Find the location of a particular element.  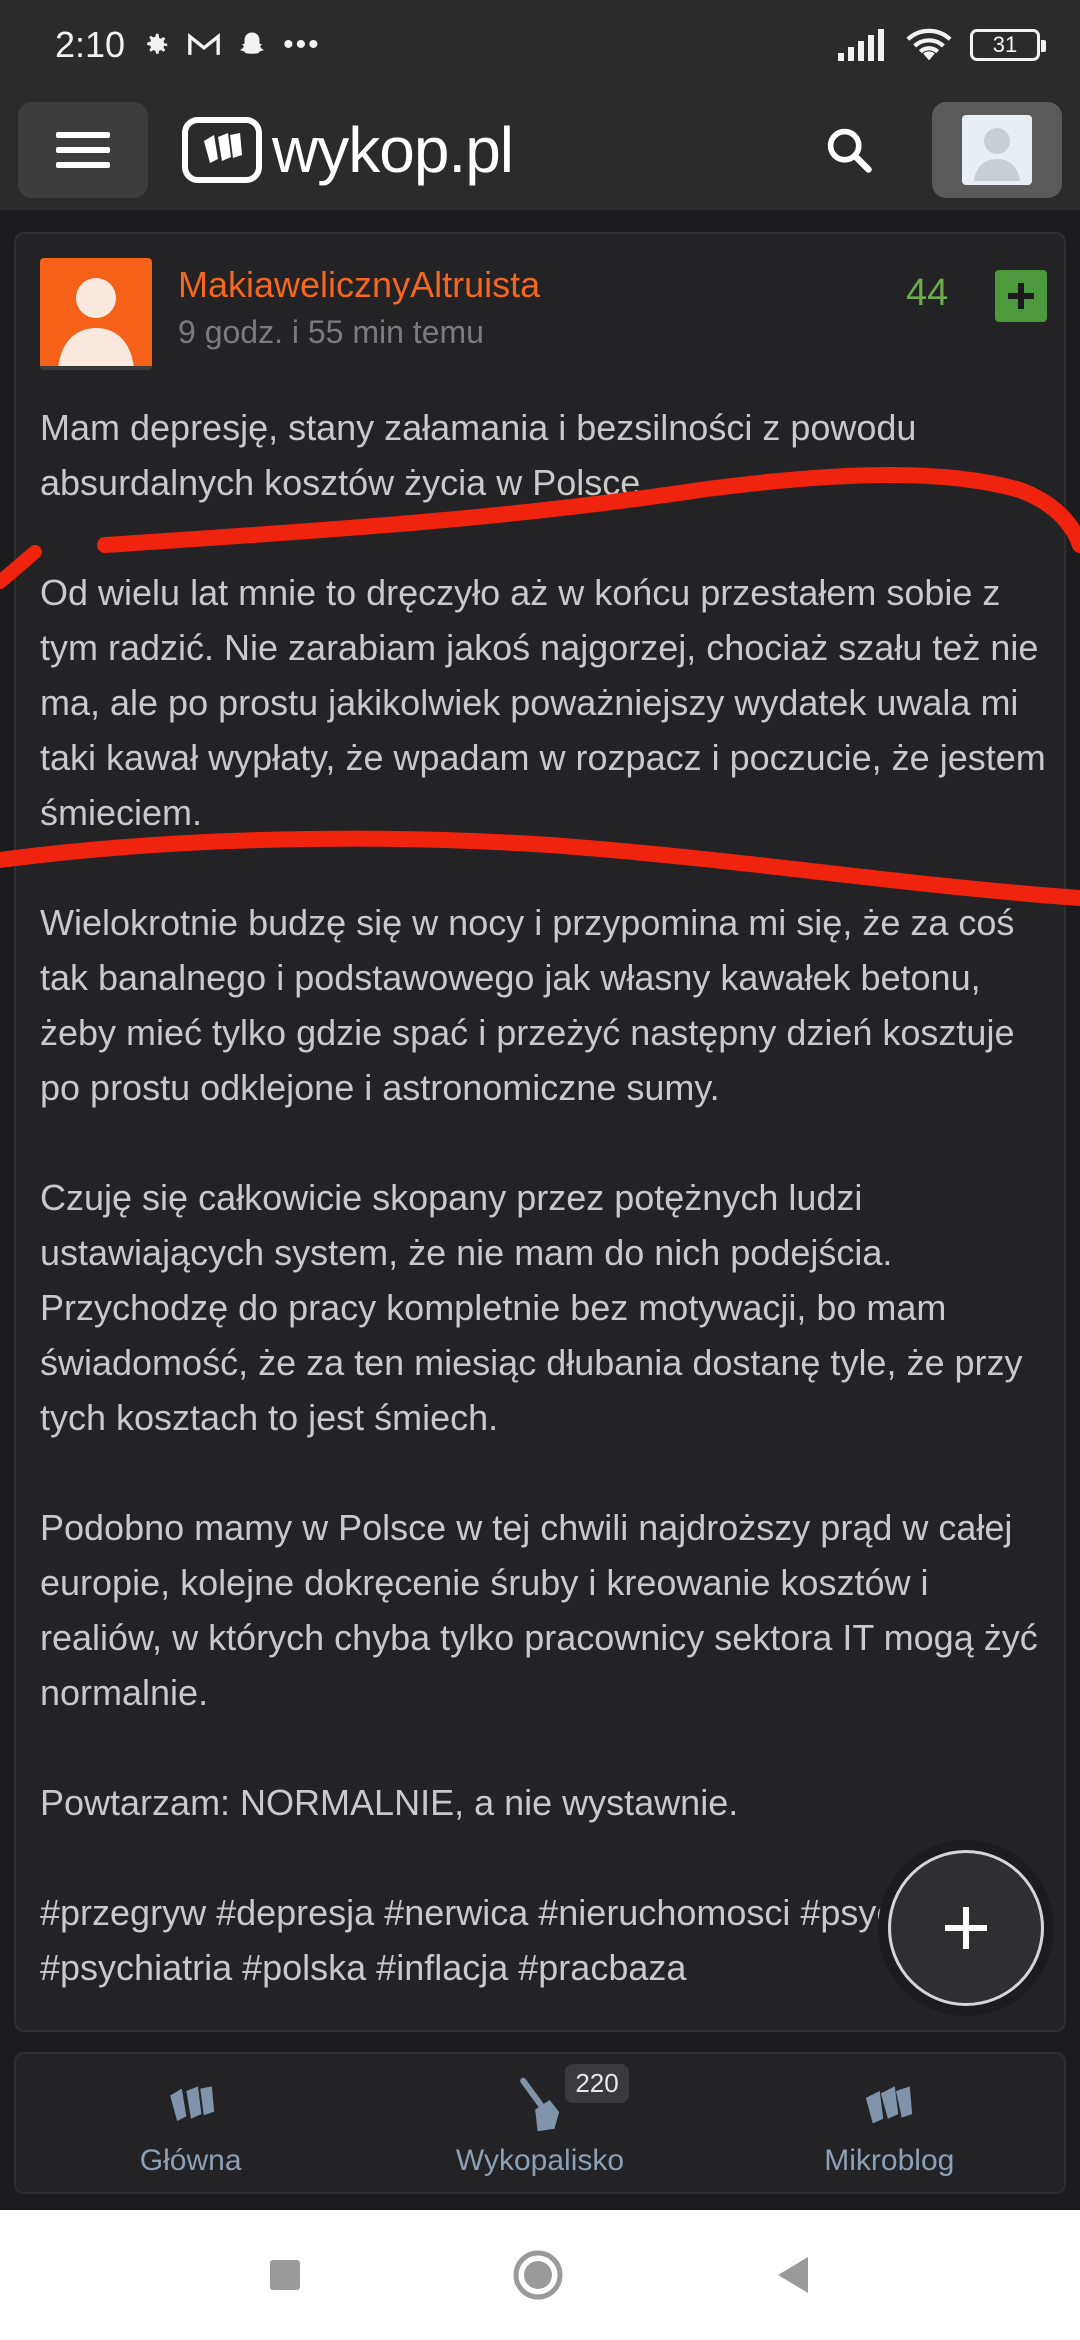

add-entry-fab is located at coordinates (966, 1928).